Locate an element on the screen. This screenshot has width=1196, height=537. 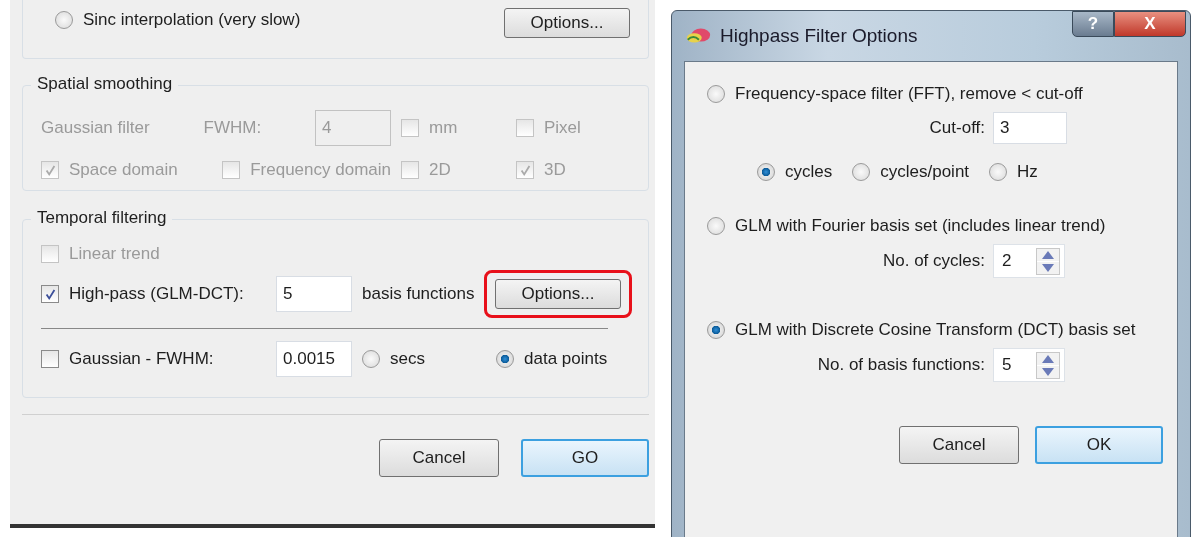
dialog-button: OK is located at coordinates (1099, 445).